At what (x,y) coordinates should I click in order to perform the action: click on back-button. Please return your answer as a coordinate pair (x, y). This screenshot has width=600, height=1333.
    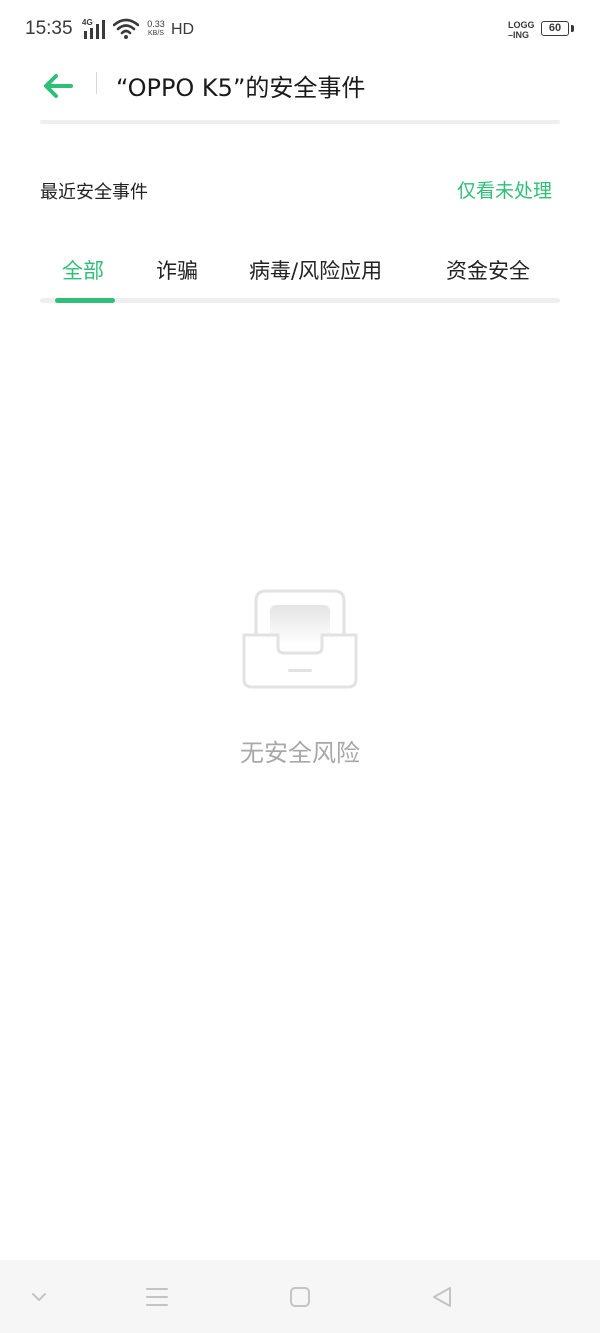
    Looking at the image, I should click on (58, 86).